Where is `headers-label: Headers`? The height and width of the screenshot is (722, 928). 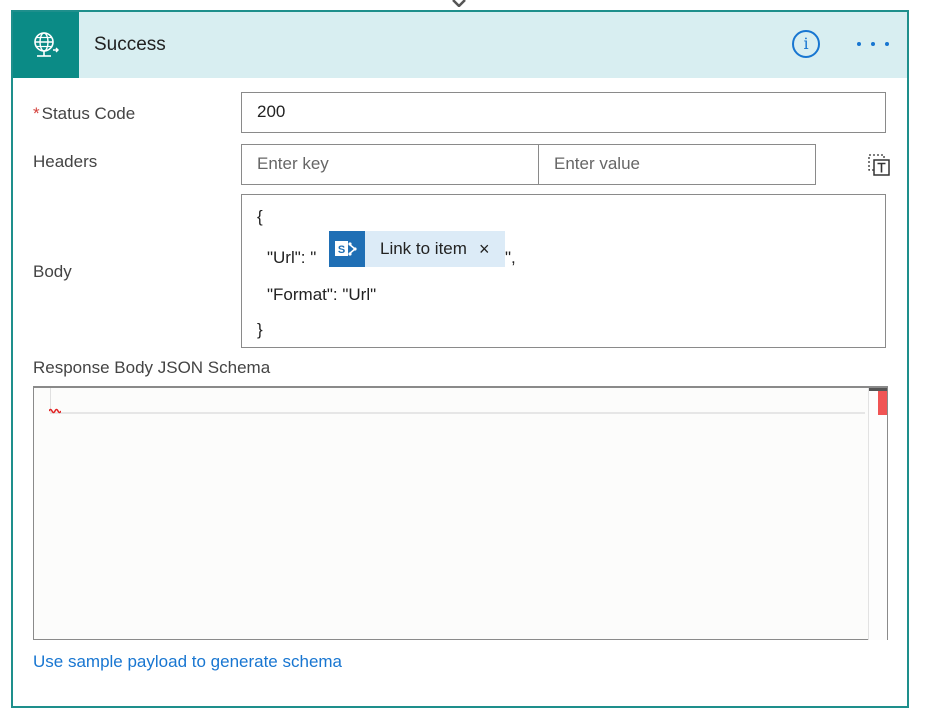
headers-label: Headers is located at coordinates (65, 161).